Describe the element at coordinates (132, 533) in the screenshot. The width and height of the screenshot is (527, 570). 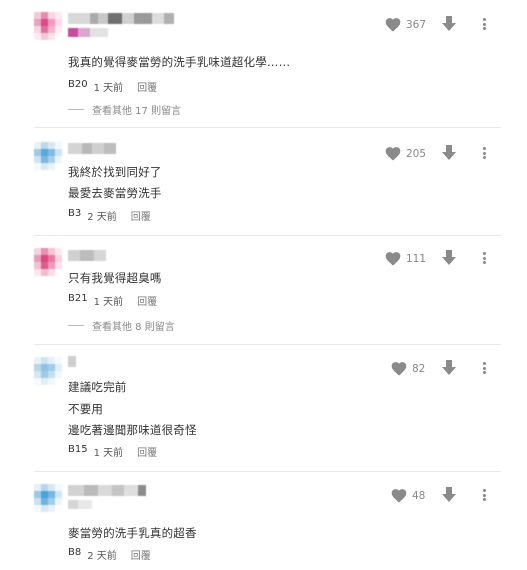
I see `comment-text: 麥當勞的洗手乳真的超香` at that location.